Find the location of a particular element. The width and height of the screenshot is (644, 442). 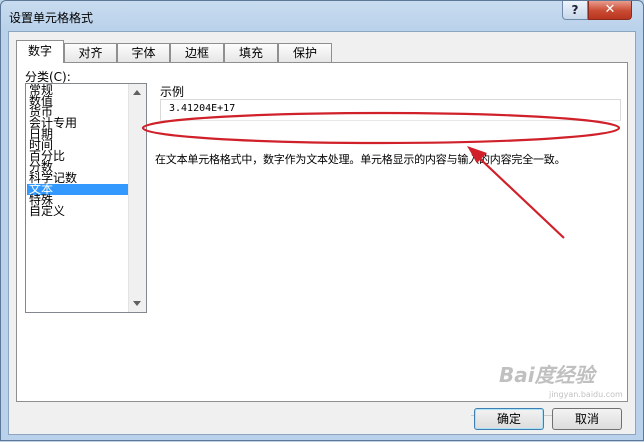

help-icon: ? is located at coordinates (575, 10).